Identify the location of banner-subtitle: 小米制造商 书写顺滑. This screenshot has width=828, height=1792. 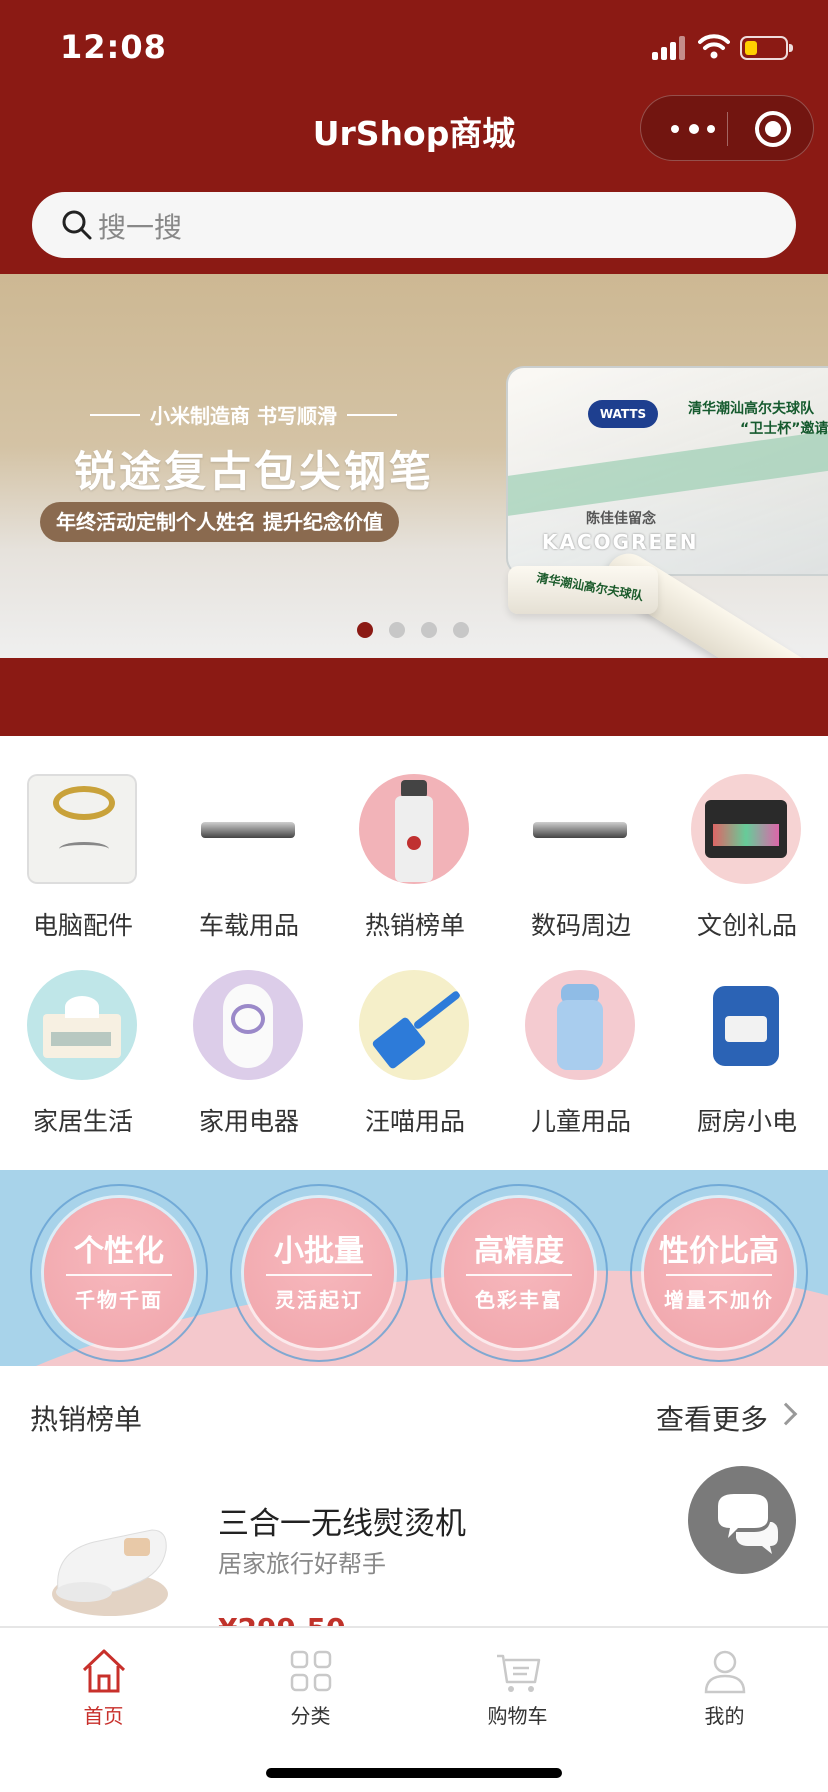
(243, 414).